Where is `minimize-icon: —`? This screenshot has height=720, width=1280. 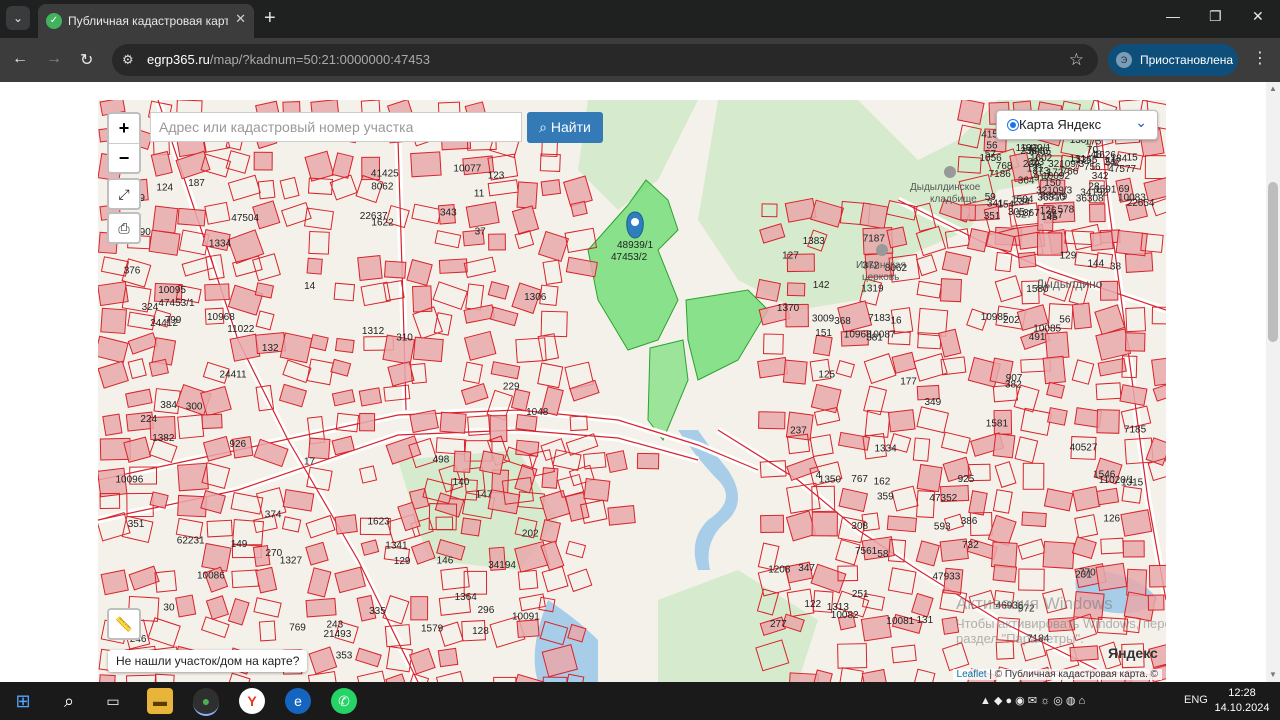 minimize-icon: — is located at coordinates (1173, 16).